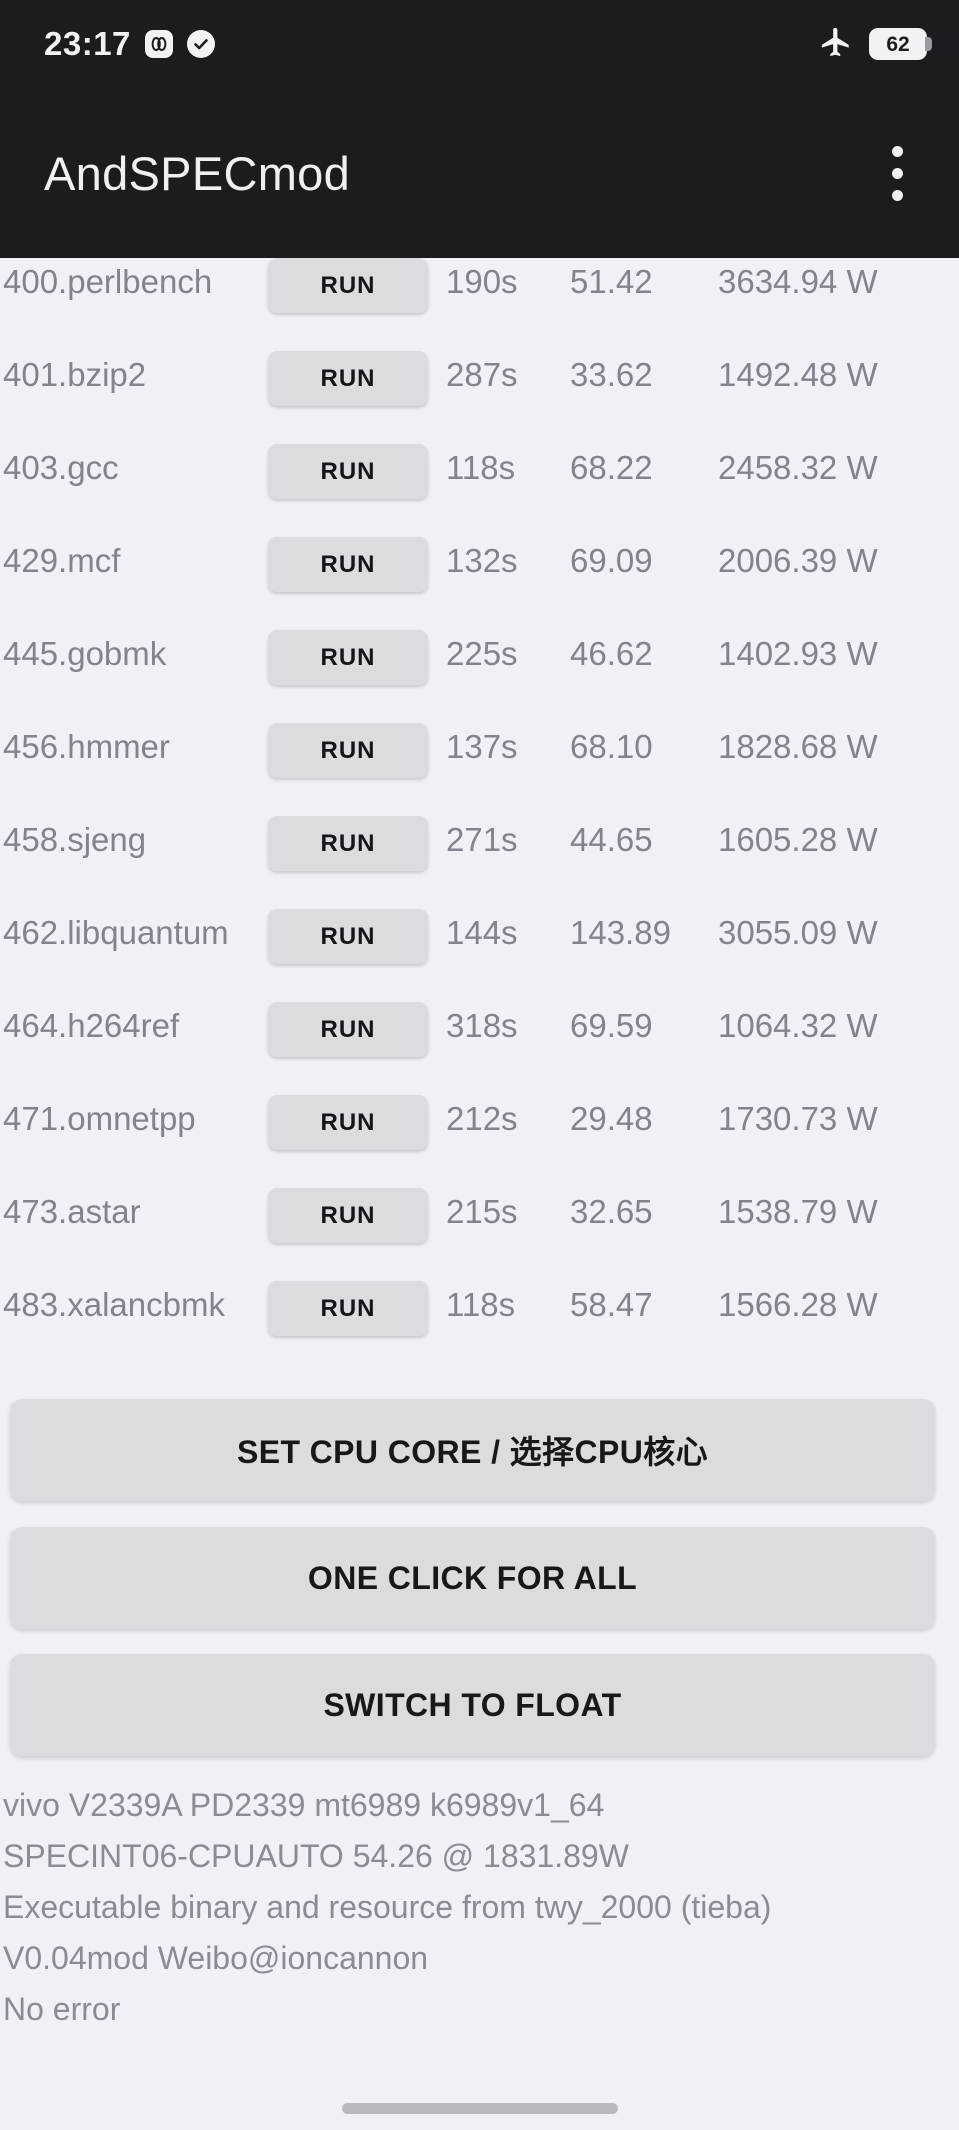 The height and width of the screenshot is (2130, 959). What do you see at coordinates (798, 1118) in the screenshot?
I see `benchmark-power: 1730.73 W` at bounding box center [798, 1118].